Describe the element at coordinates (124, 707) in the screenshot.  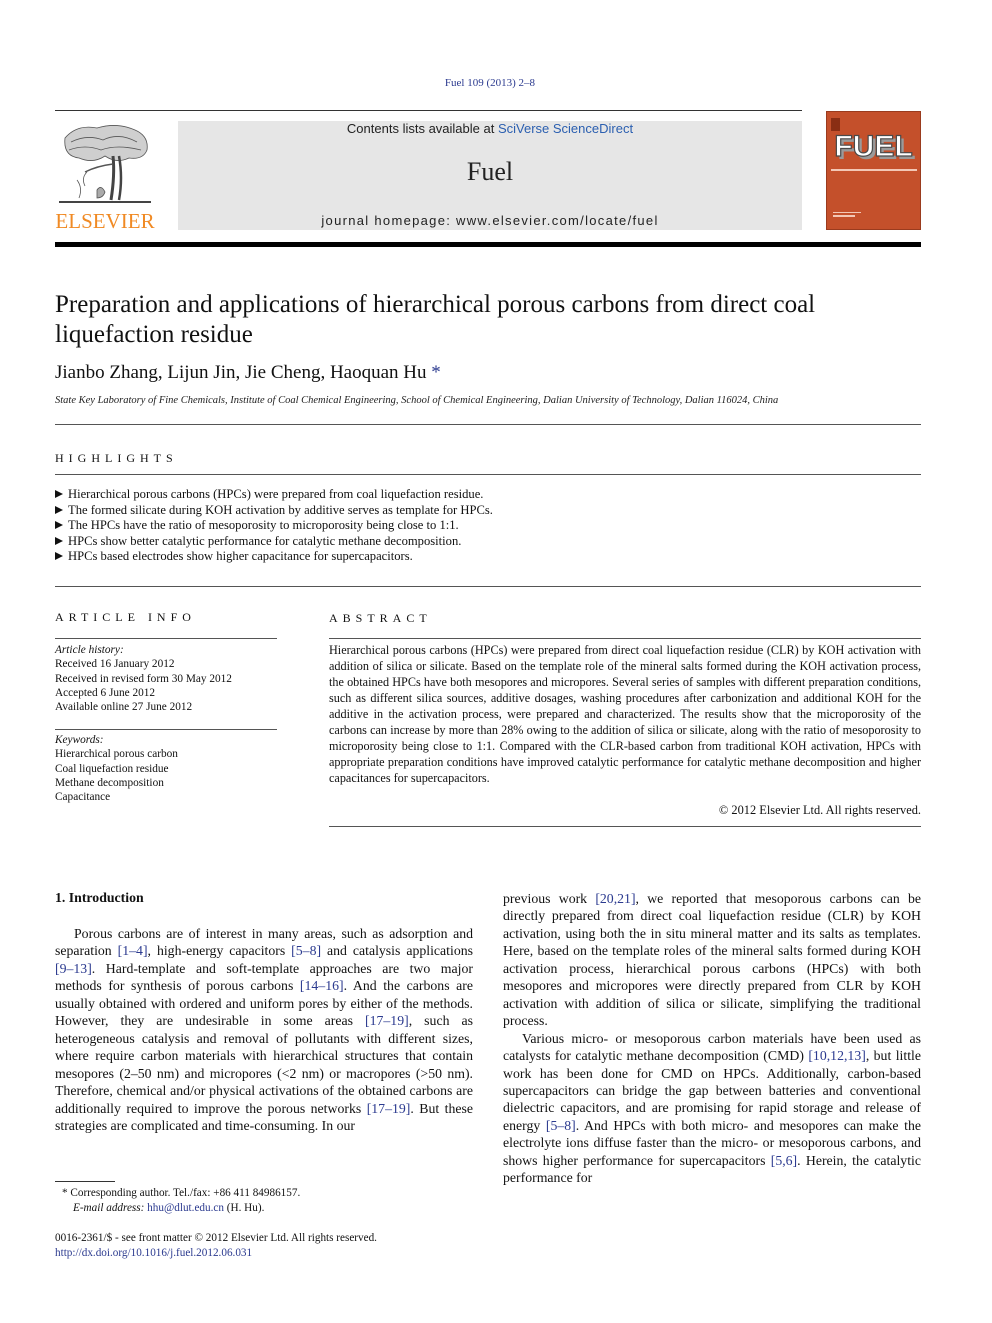
I see `history-online: Available online 27 June 2012` at that location.